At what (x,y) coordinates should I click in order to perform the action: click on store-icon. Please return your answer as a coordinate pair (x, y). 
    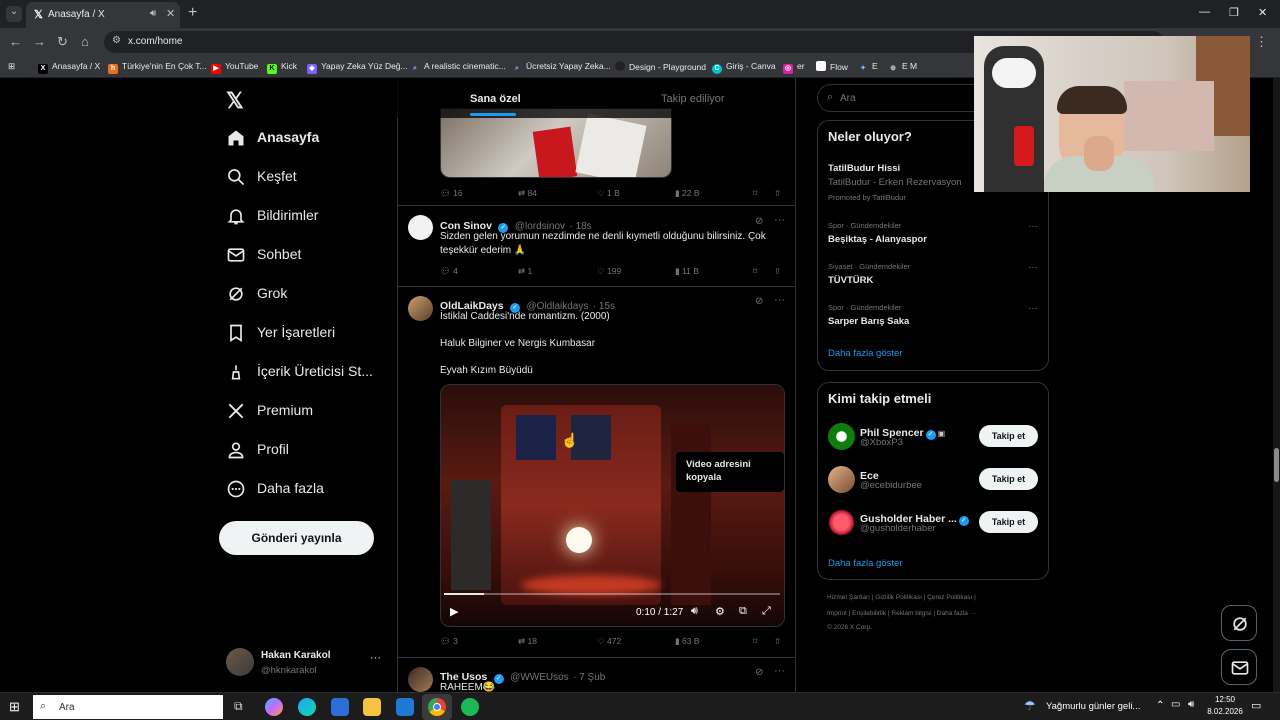
    Looking at the image, I should click on (340, 707).